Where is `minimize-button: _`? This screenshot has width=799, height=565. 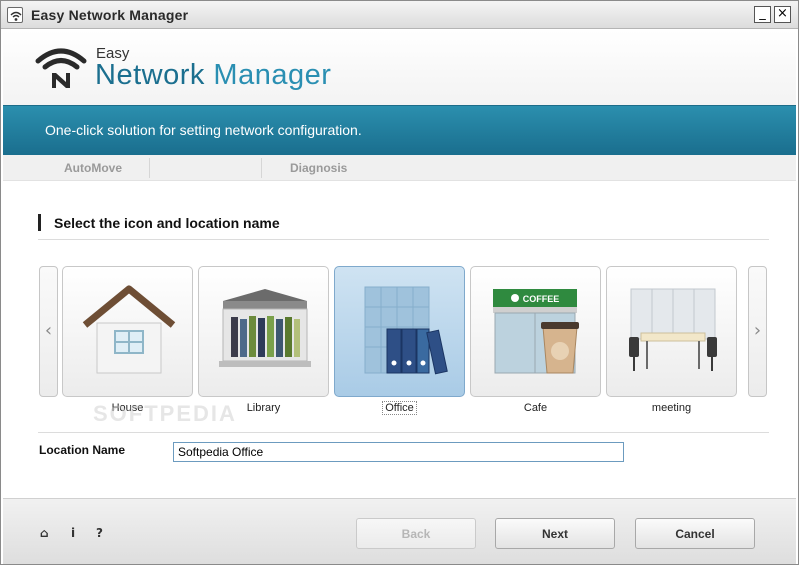
minimize-button: _ is located at coordinates (762, 14).